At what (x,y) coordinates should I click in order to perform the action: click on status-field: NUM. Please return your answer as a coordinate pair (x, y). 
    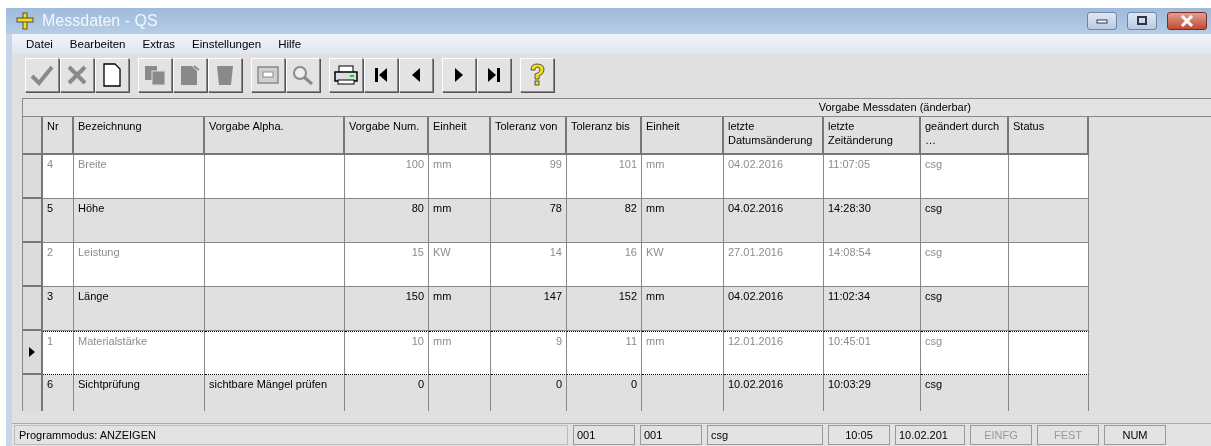
    Looking at the image, I should click on (1135, 435).